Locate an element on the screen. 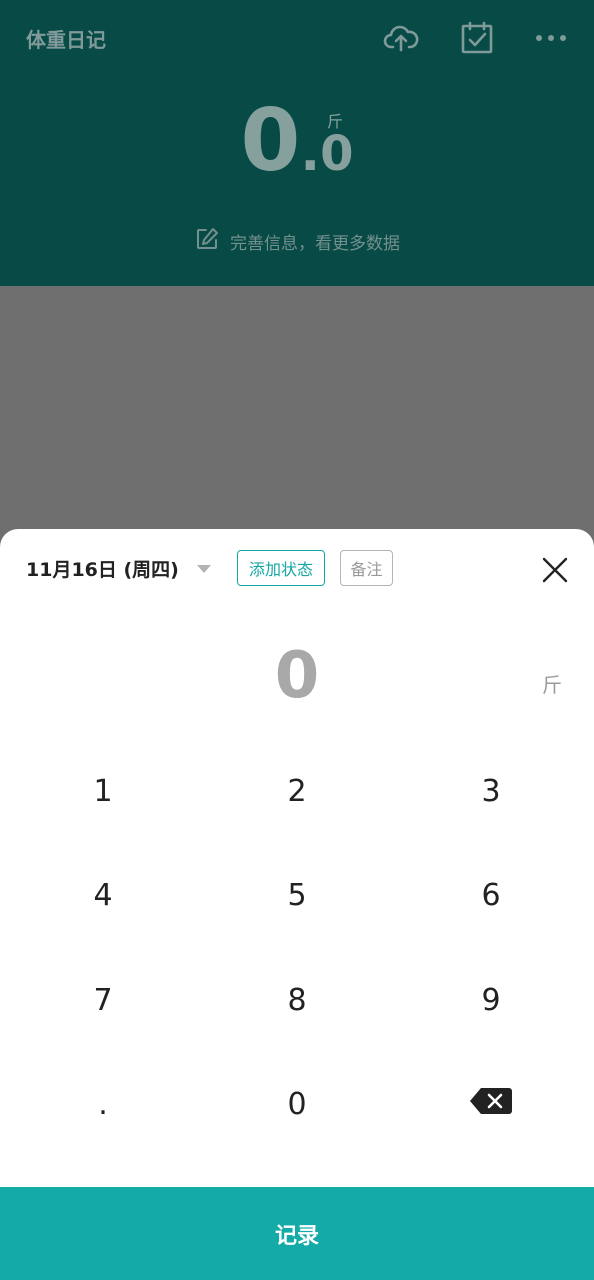 The image size is (594, 1280). calendar-check-icon is located at coordinates (477, 38).